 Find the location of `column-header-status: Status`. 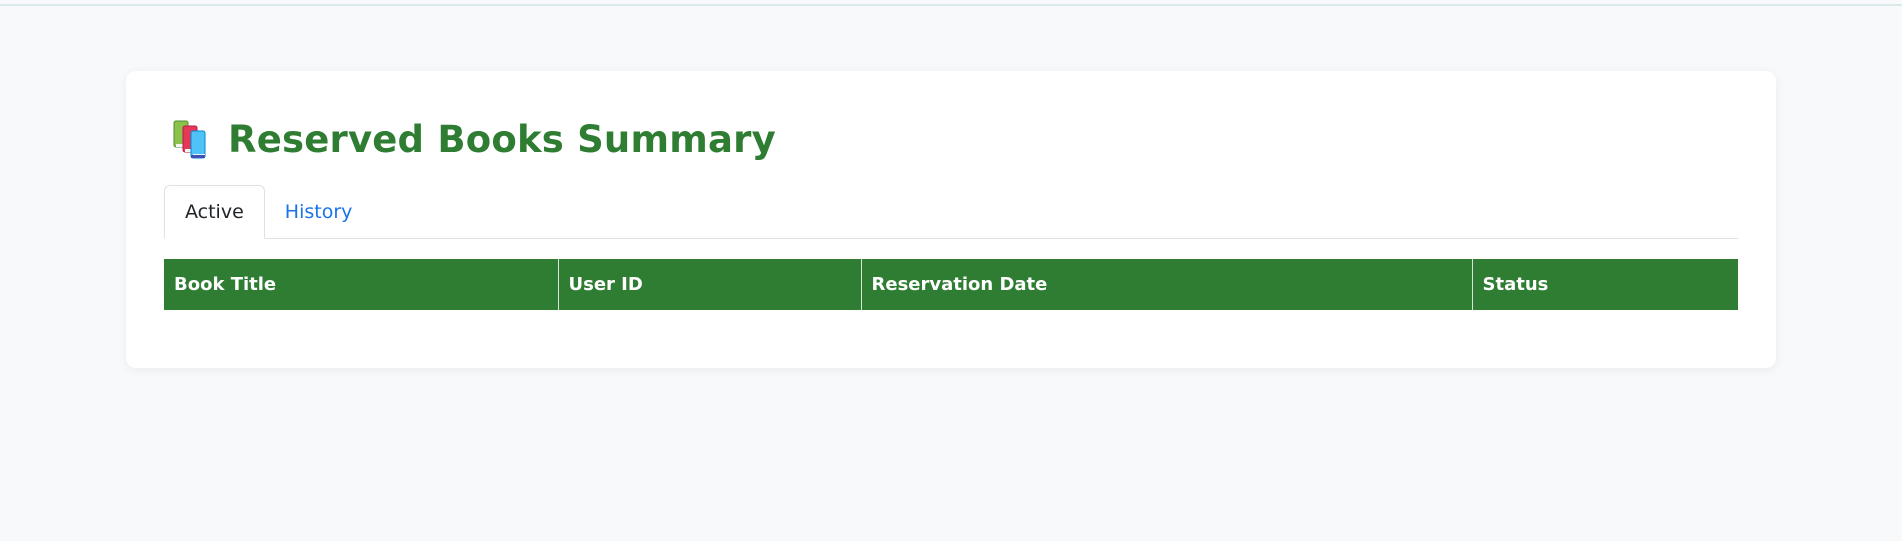

column-header-status: Status is located at coordinates (1605, 284).